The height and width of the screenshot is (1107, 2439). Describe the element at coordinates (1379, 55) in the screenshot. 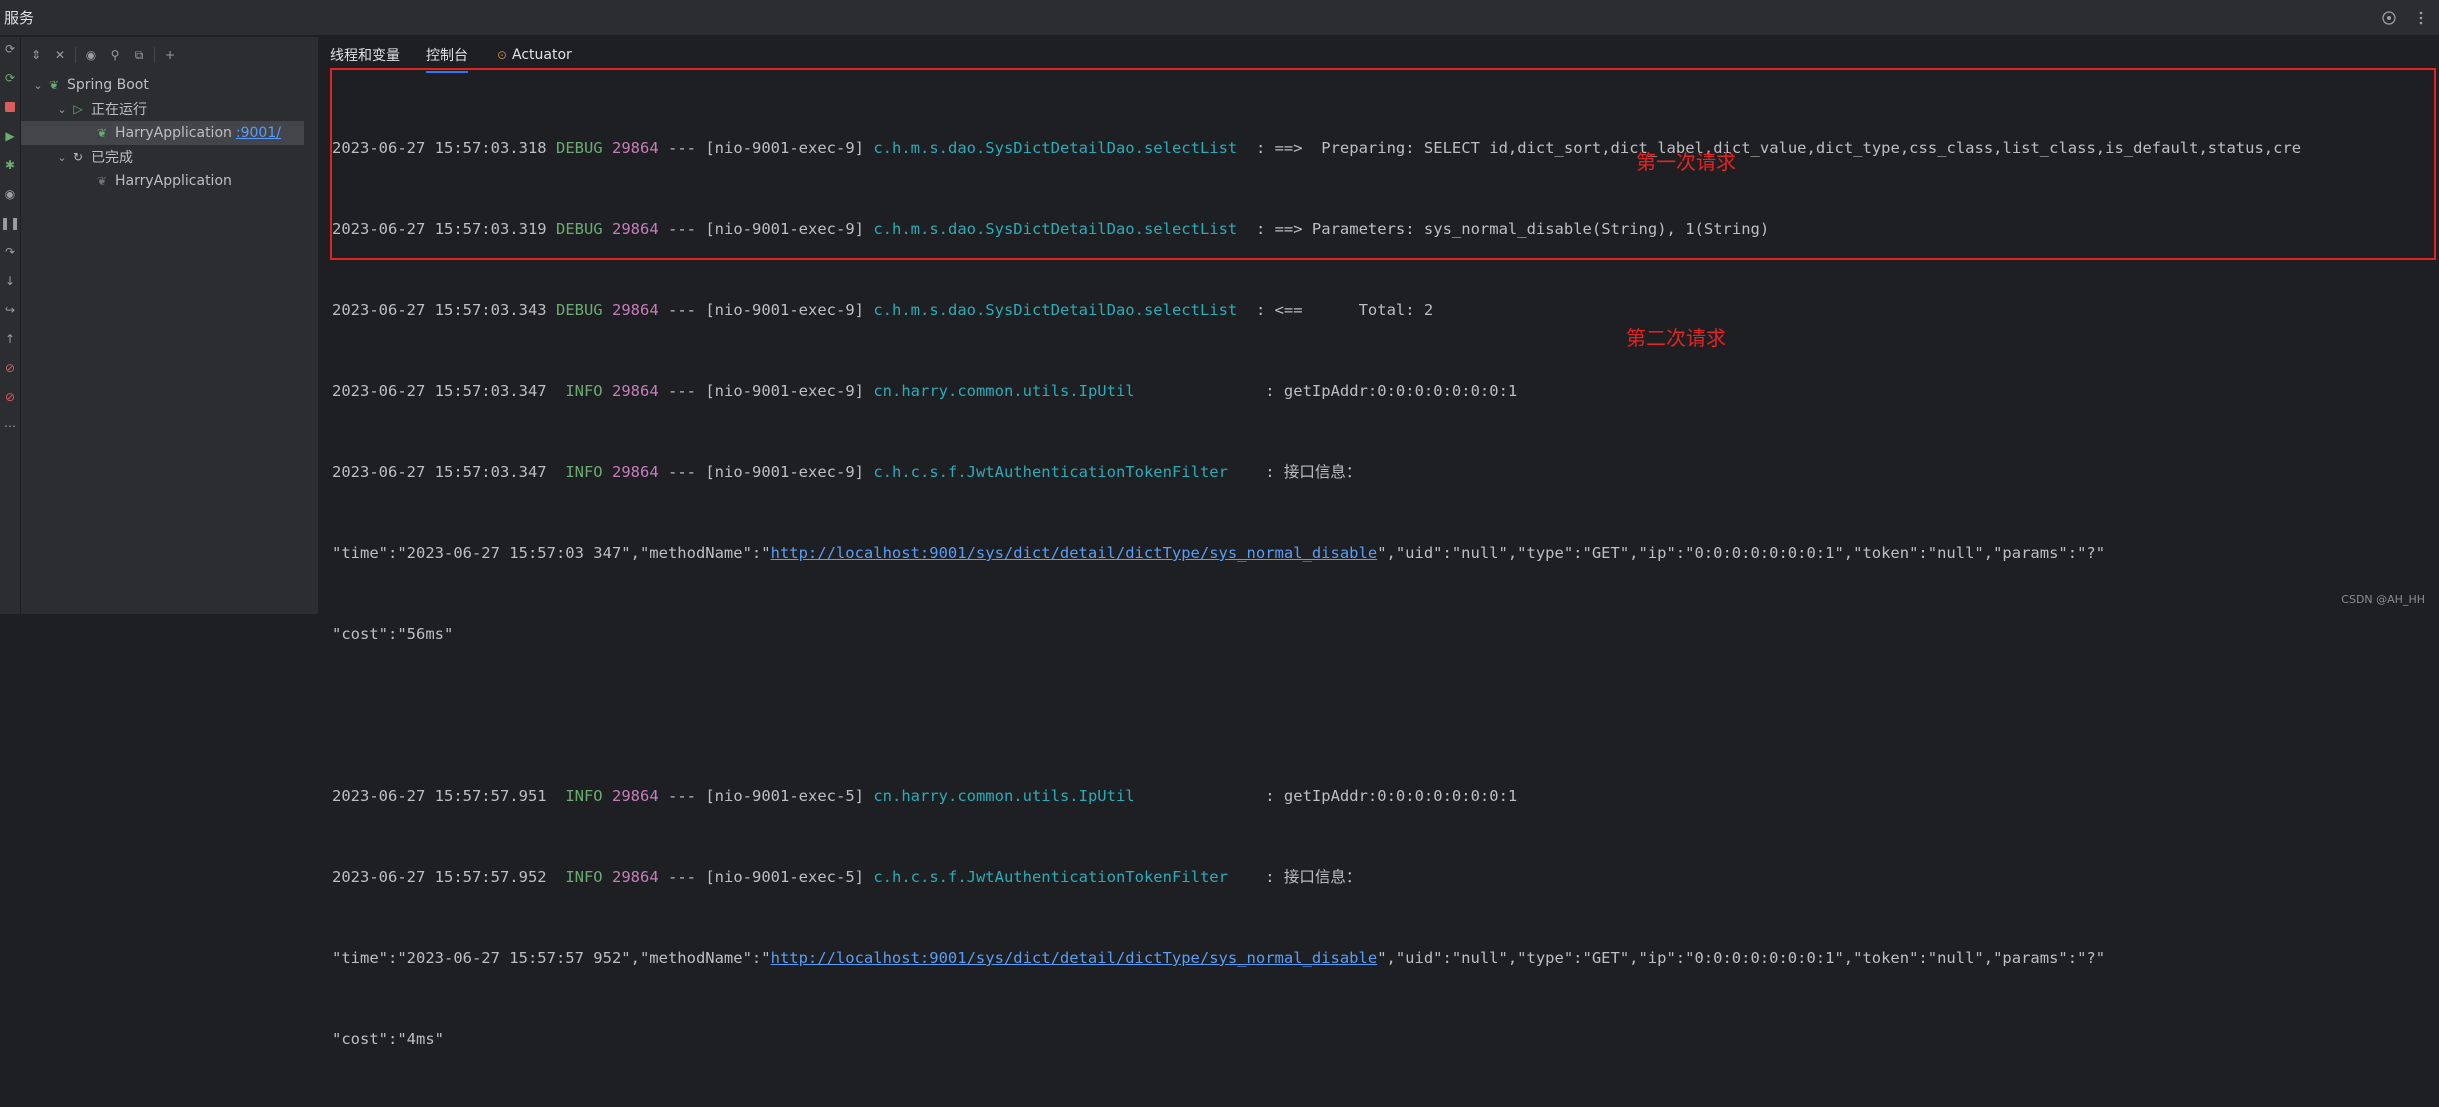

I see `tab-bar: 线程和变量 控制台 ⊙ Actuator` at that location.